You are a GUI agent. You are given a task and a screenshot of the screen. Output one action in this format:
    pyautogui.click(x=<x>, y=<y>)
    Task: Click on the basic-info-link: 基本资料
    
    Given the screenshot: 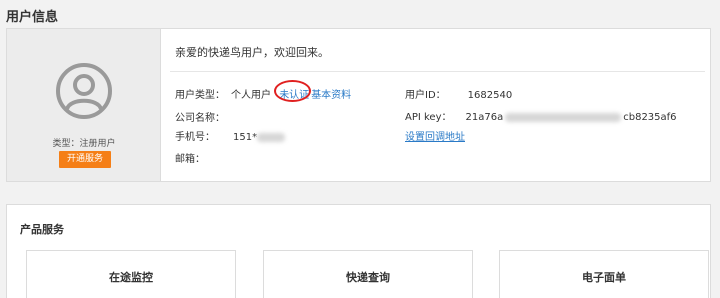 What is the action you would take?
    pyautogui.click(x=331, y=95)
    